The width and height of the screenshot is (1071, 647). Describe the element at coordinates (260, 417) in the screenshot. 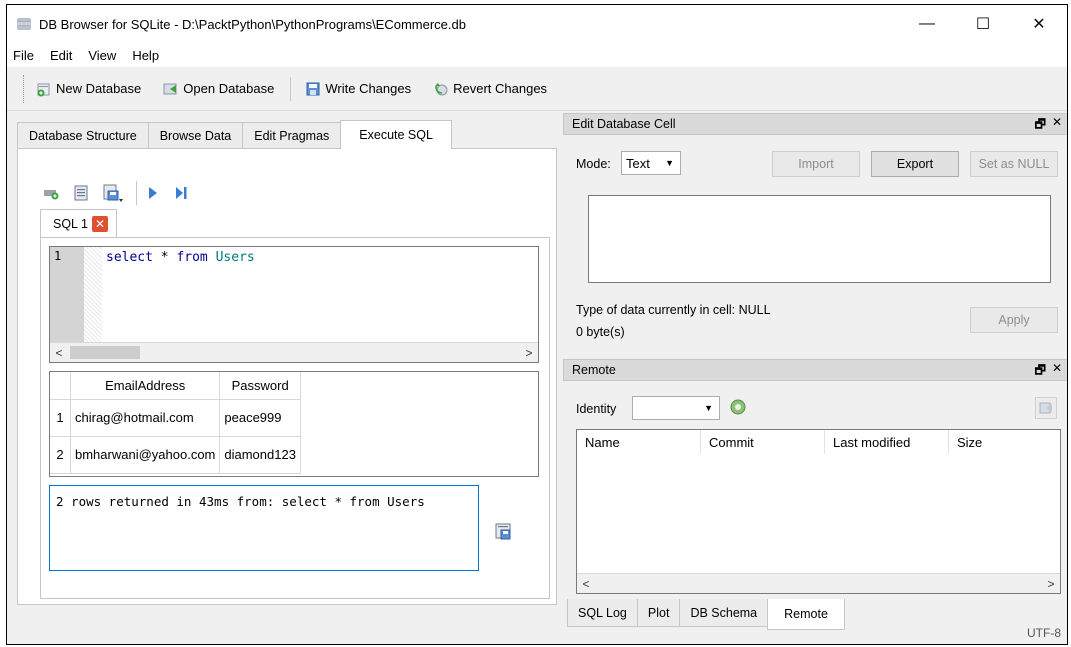

I see `cell-password: peace999` at that location.